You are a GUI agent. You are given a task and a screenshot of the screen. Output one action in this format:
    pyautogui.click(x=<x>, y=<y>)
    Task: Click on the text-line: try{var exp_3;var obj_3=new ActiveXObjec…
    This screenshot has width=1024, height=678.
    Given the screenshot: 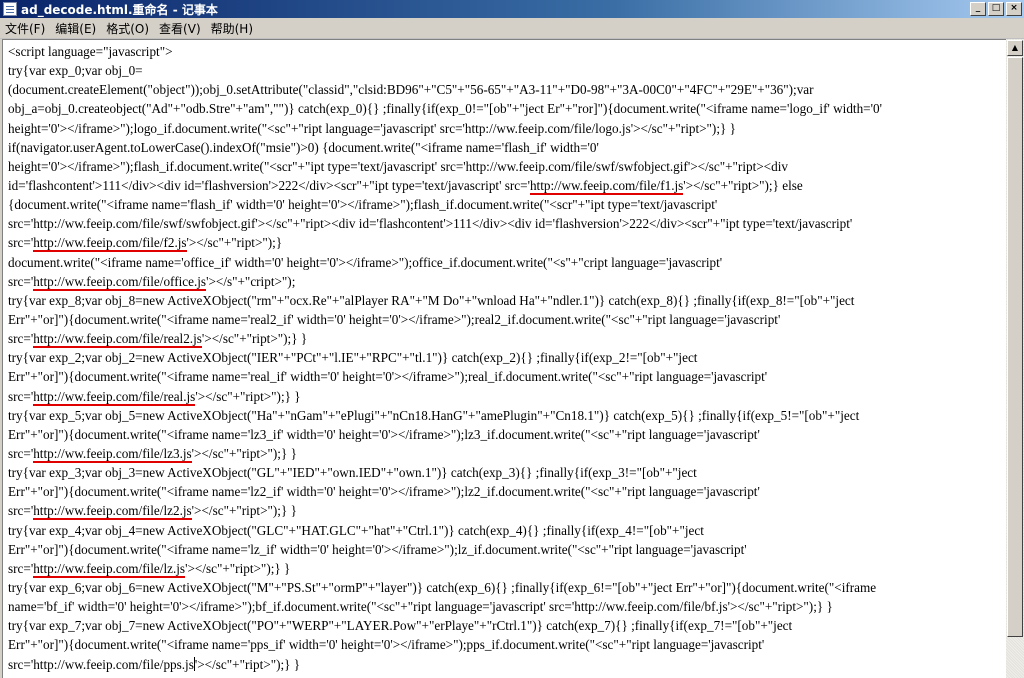 What is the action you would take?
    pyautogui.click(x=506, y=472)
    